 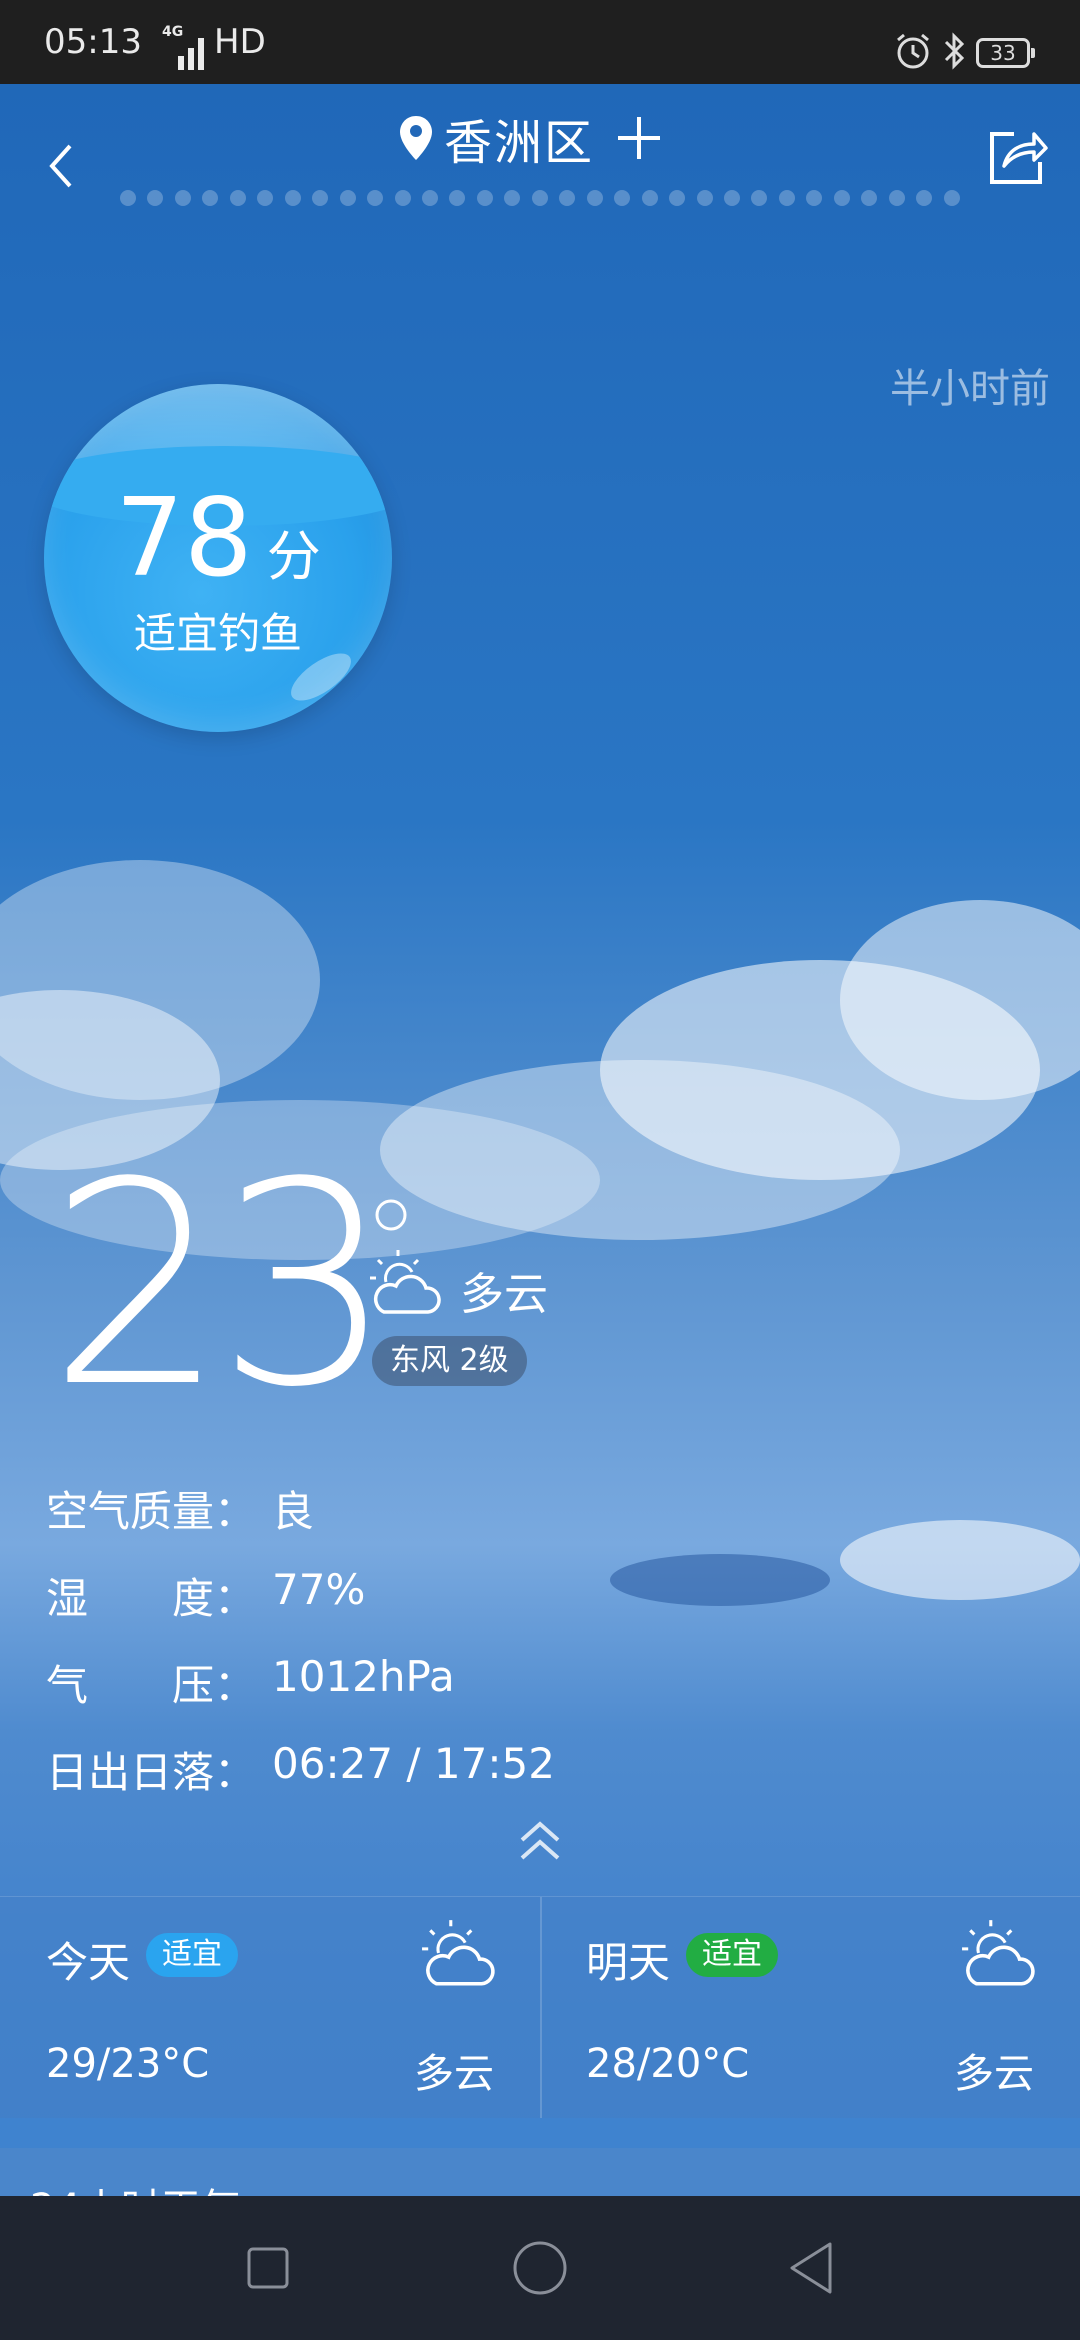 What do you see at coordinates (416, 138) in the screenshot?
I see `location-pin-icon` at bounding box center [416, 138].